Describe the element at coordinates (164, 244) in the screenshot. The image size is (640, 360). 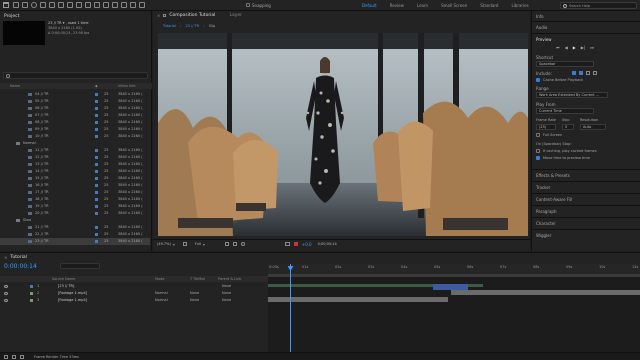
I see `magnification-dropdown: (49.7%)` at that location.